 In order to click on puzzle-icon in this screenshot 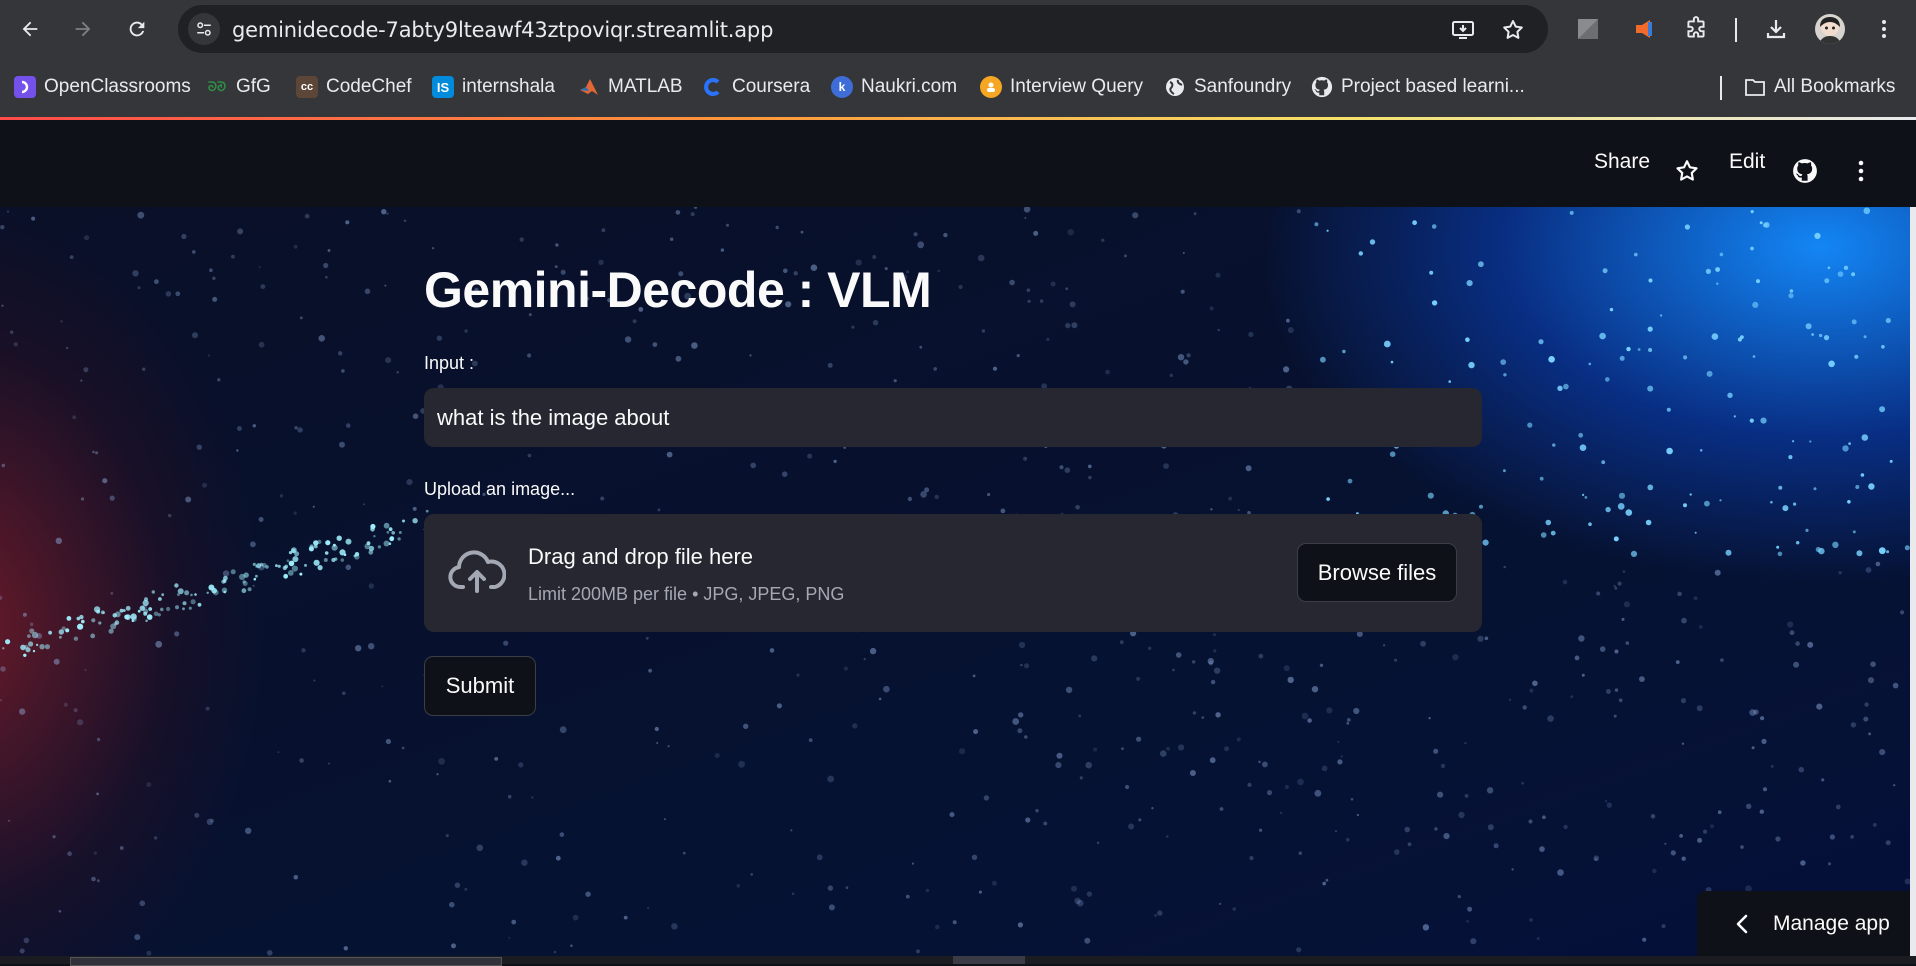, I will do `click(1696, 27)`.